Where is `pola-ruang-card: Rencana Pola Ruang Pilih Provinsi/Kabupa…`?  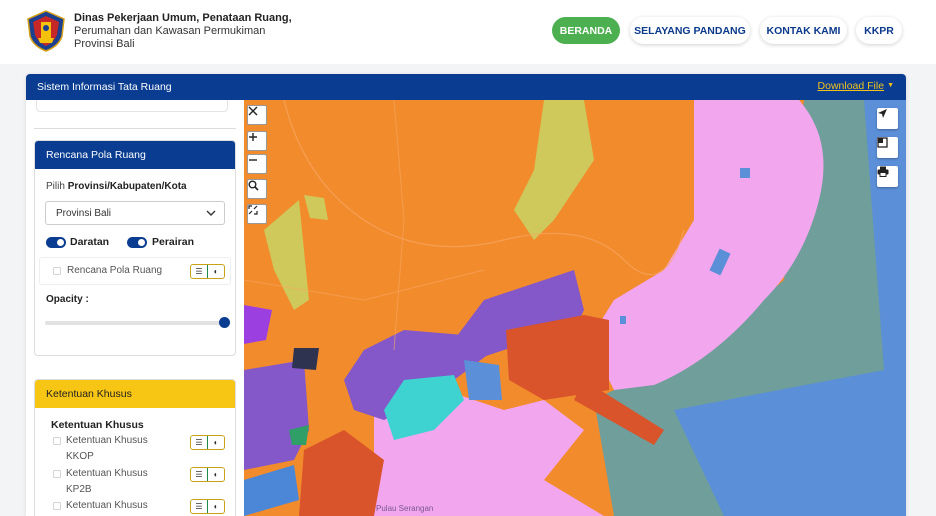
pola-ruang-card: Rencana Pola Ruang Pilih Provinsi/Kabupa… is located at coordinates (135, 248).